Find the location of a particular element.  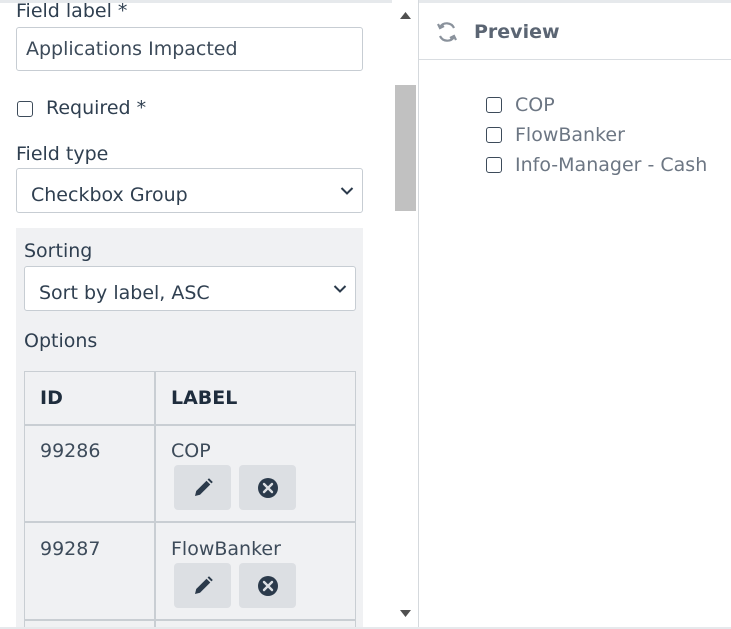

row-id: 99287 is located at coordinates (70, 549).